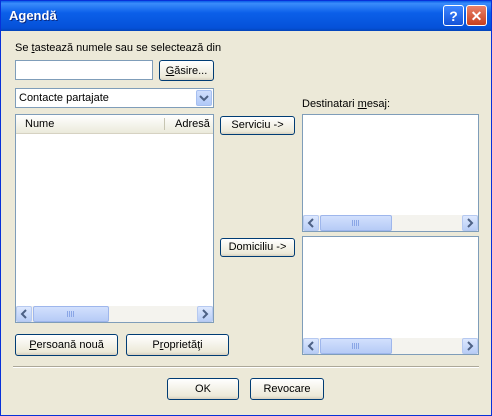 This screenshot has height=416, width=492. Describe the element at coordinates (114, 314) in the screenshot. I see `contacts-horizontal-scrollbar` at that location.